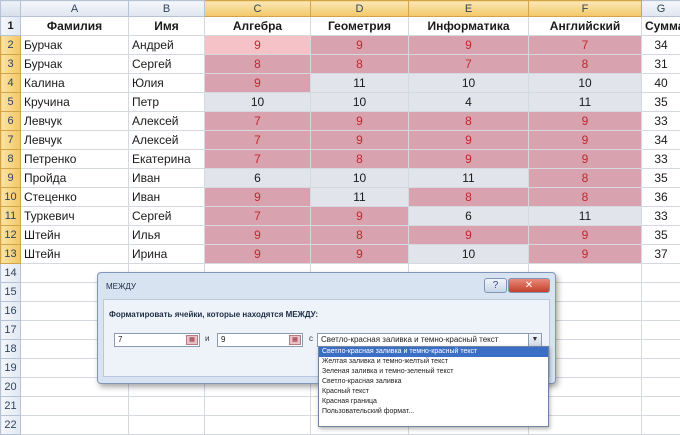 Image resolution: width=680 pixels, height=435 pixels. I want to click on format-option: Красный текст, so click(433, 392).